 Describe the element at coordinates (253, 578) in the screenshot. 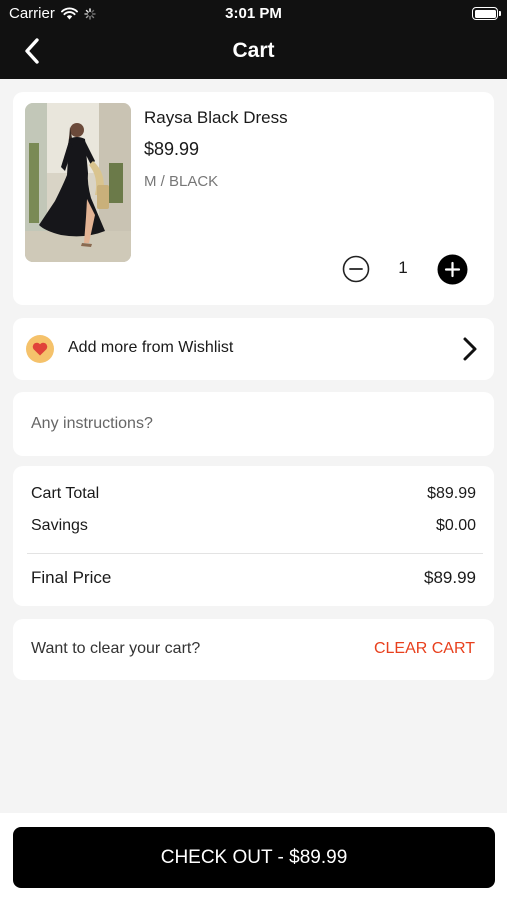

I see `final-price-row: Final Price $89.99` at that location.